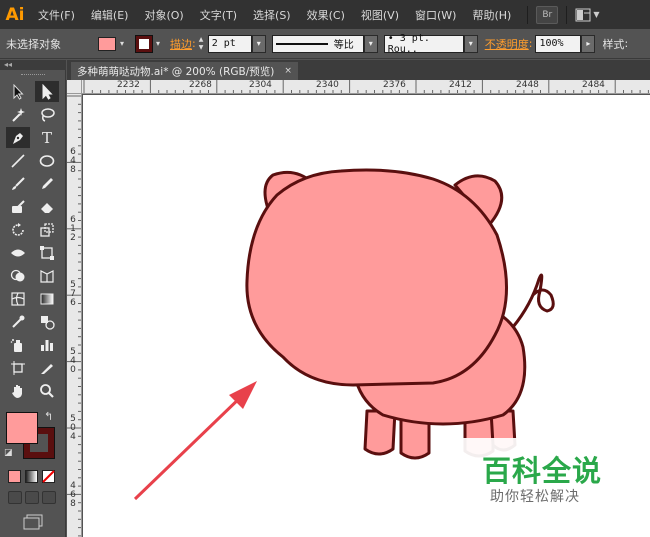 This screenshot has width=650, height=537. I want to click on ruler-label: 504, so click(73, 428).